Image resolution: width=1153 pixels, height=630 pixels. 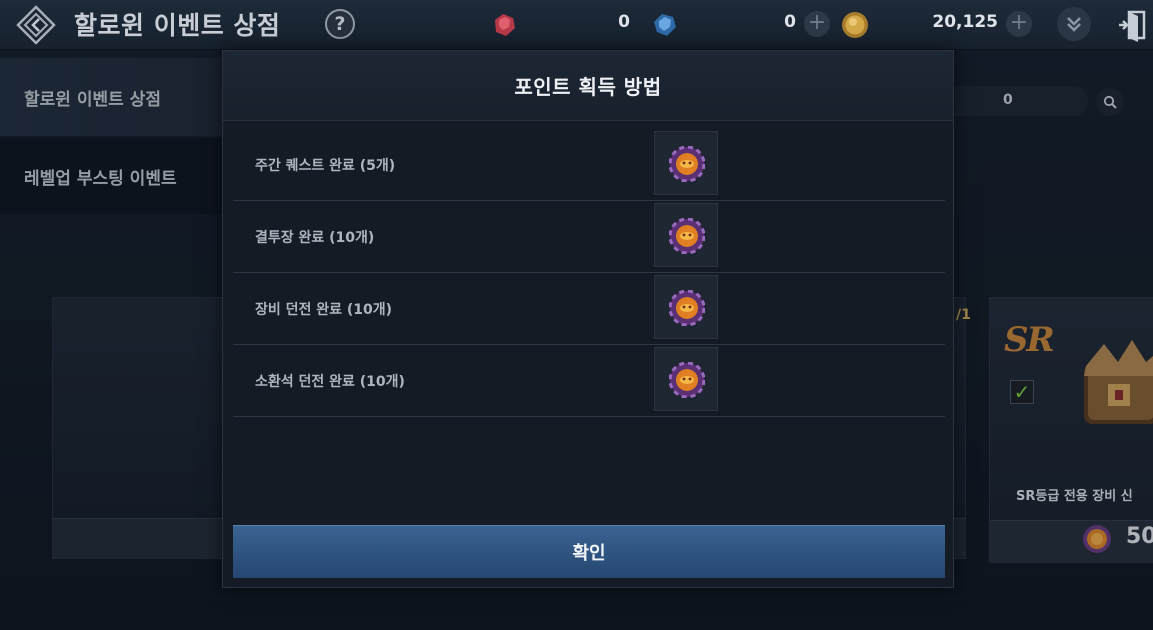 What do you see at coordinates (324, 310) in the screenshot?
I see `method-label: 장비 던전 완료 (10개)` at bounding box center [324, 310].